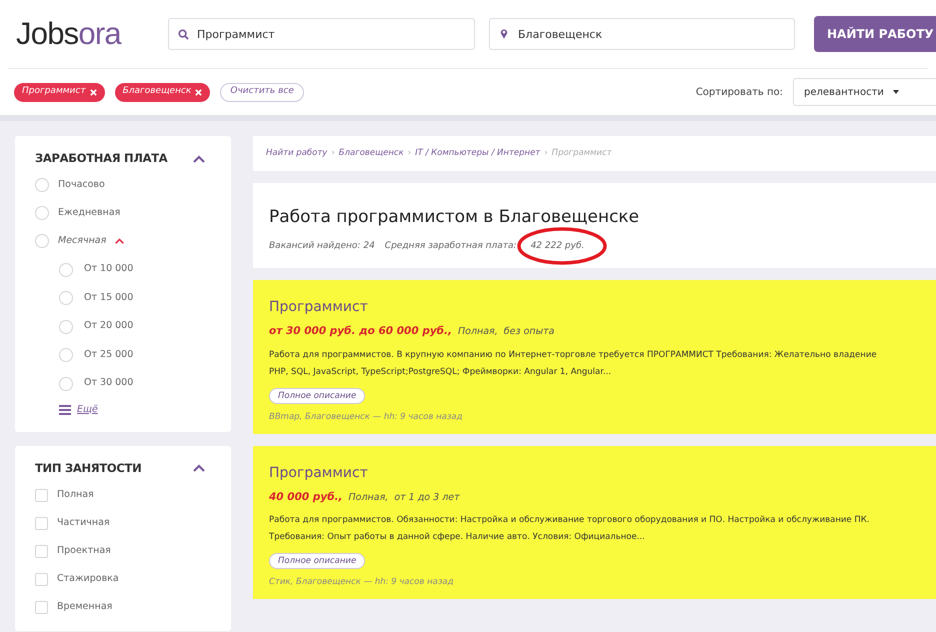 The width and height of the screenshot is (936, 632). What do you see at coordinates (427, 497) in the screenshot?
I see `experience: от 1 до 3 лет` at bounding box center [427, 497].